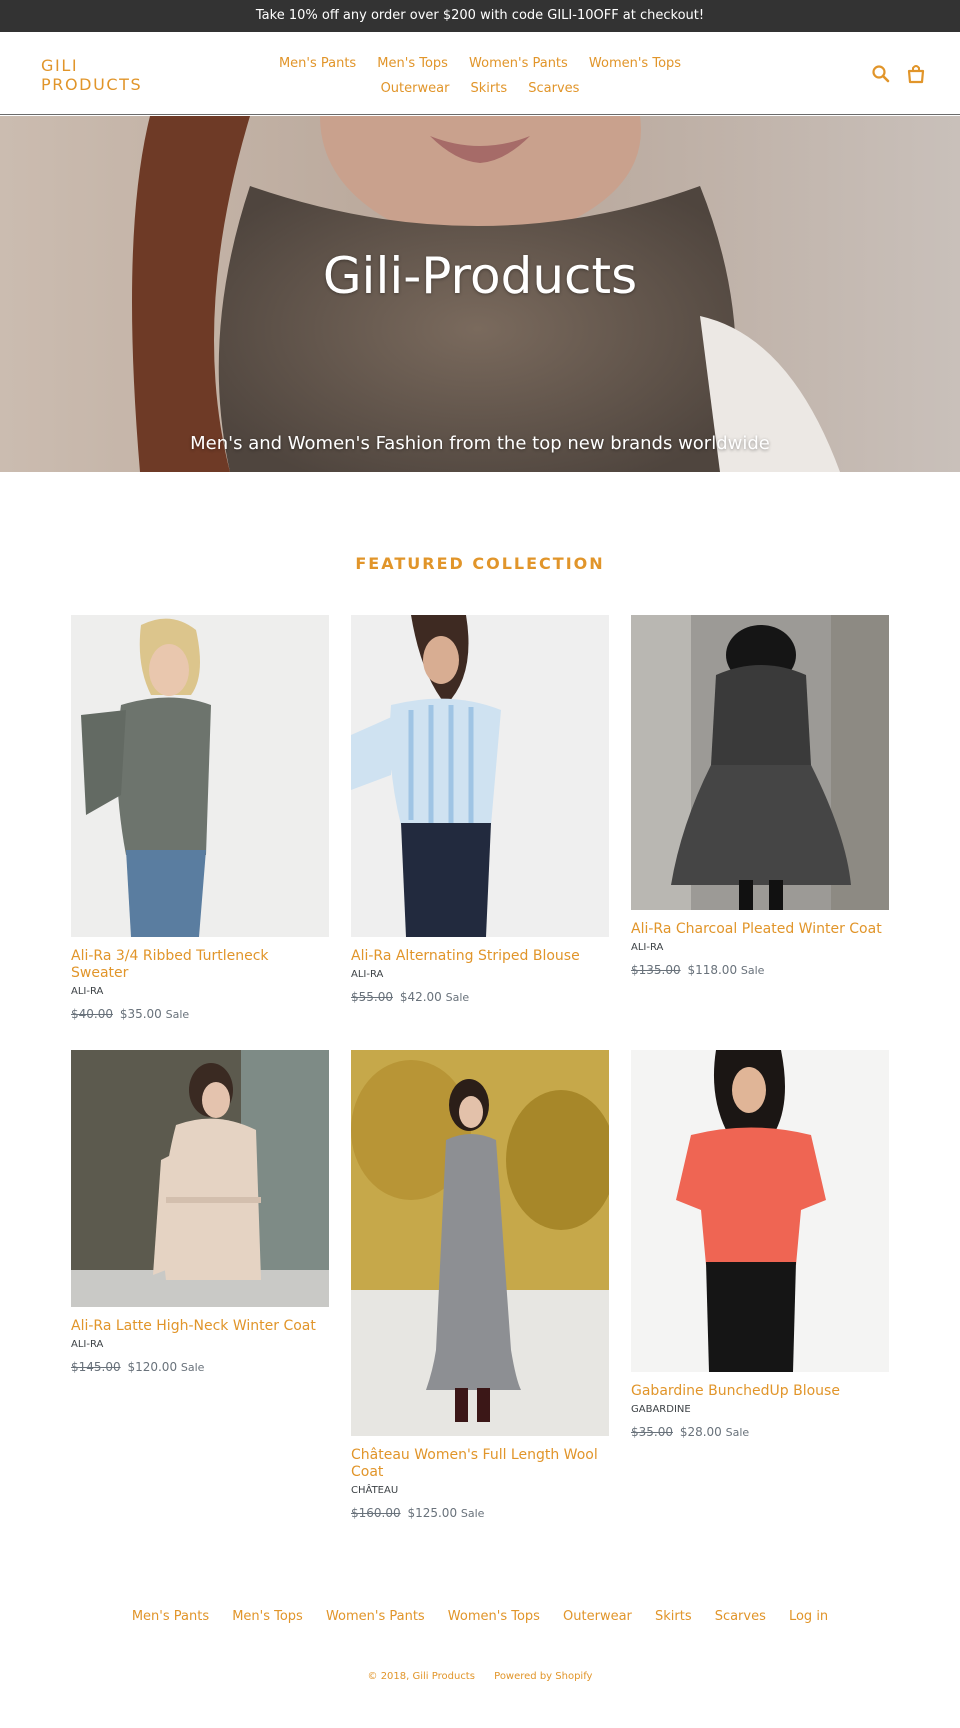  I want to click on product-vendor: CHÂTEAU, so click(375, 1490).